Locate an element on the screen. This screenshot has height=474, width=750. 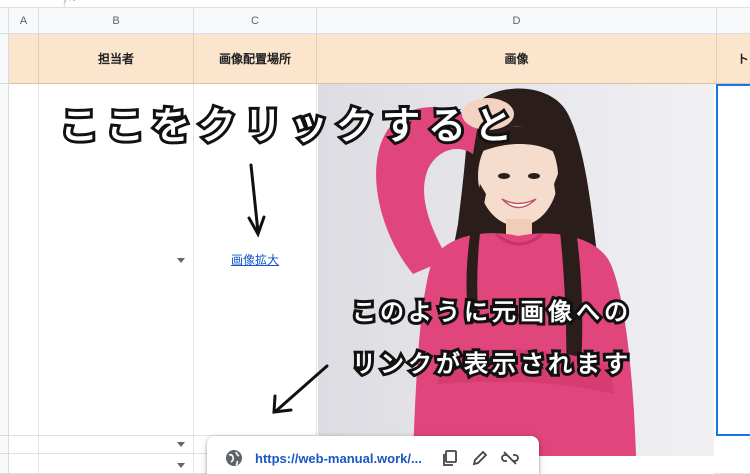
edit-icon is located at coordinates (480, 458).